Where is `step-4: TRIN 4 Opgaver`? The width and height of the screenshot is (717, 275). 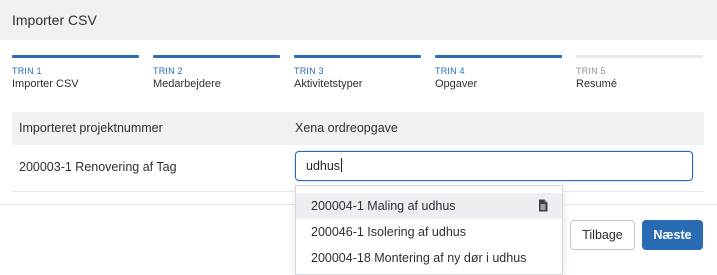 step-4: TRIN 4 Opgaver is located at coordinates (498, 72).